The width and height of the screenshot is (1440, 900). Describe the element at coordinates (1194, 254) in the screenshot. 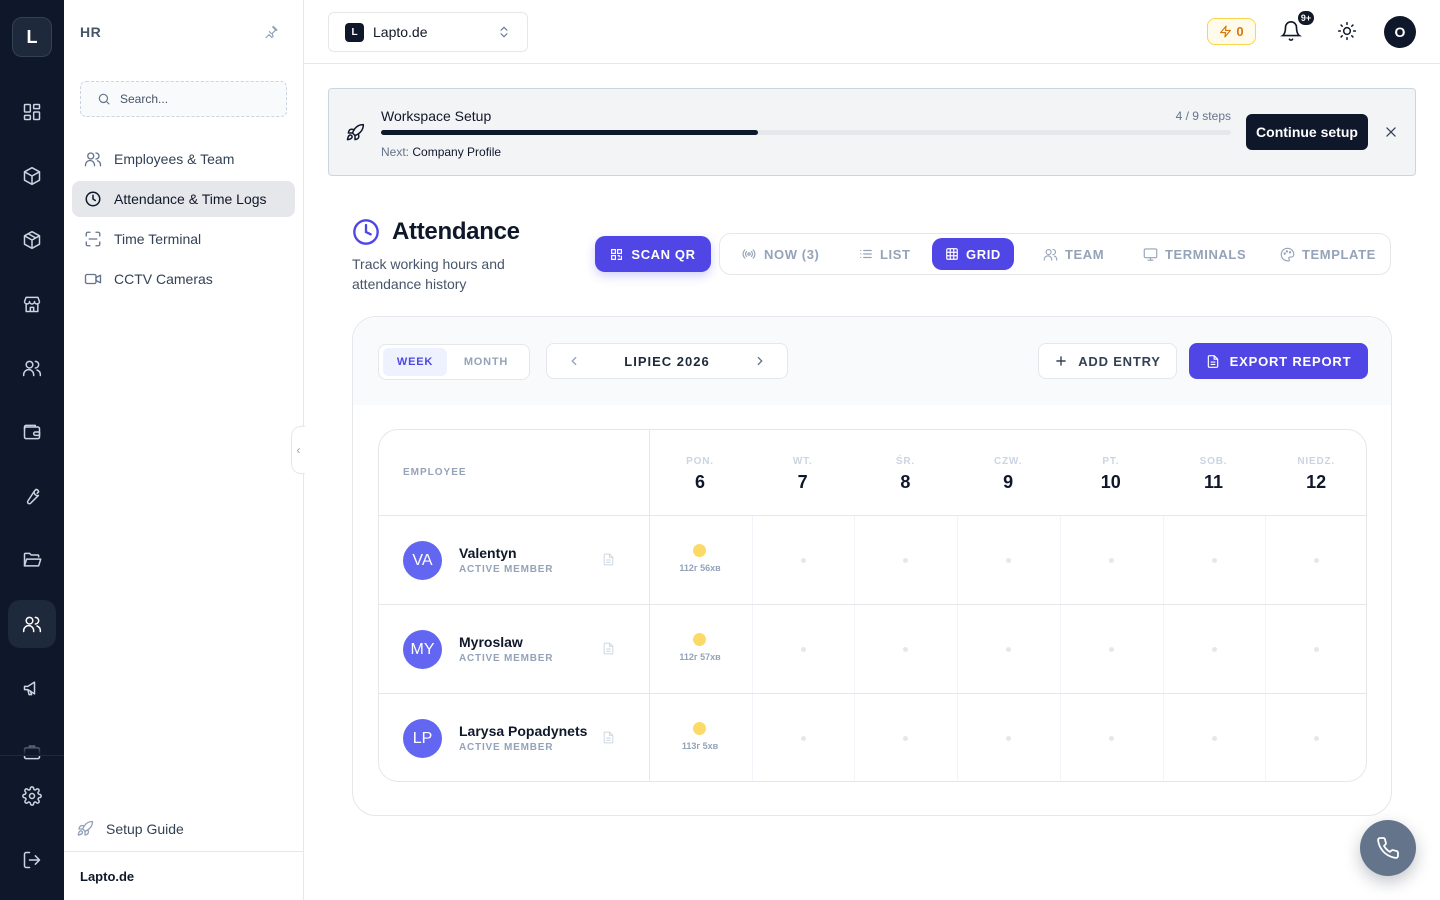

I see `tab-terminals: TERMINALS` at that location.